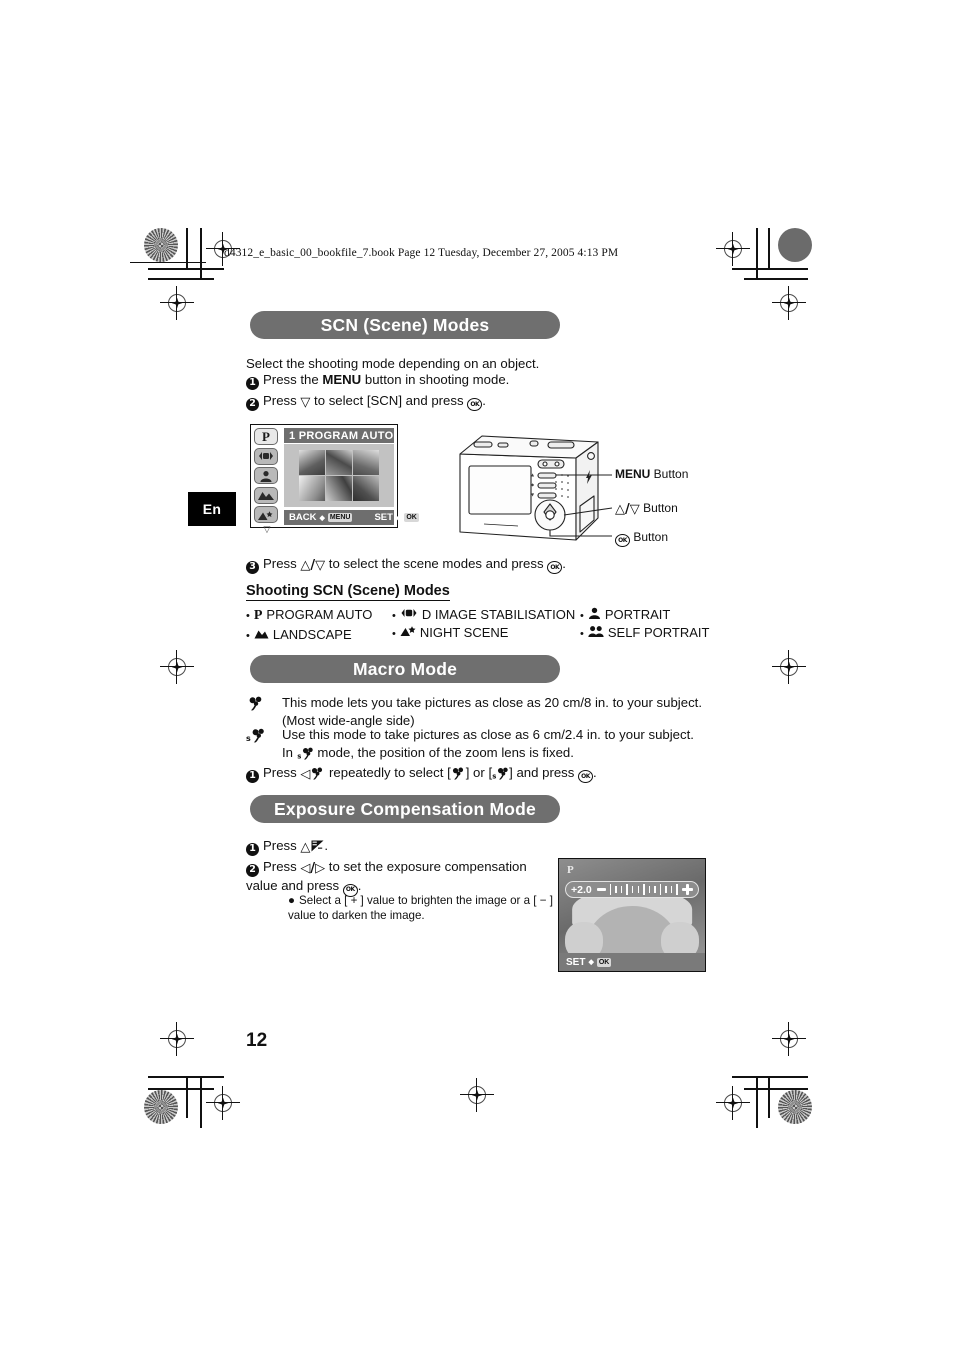 The image size is (954, 1351). I want to click on macro-step-mid2: ] or [, so click(479, 772).